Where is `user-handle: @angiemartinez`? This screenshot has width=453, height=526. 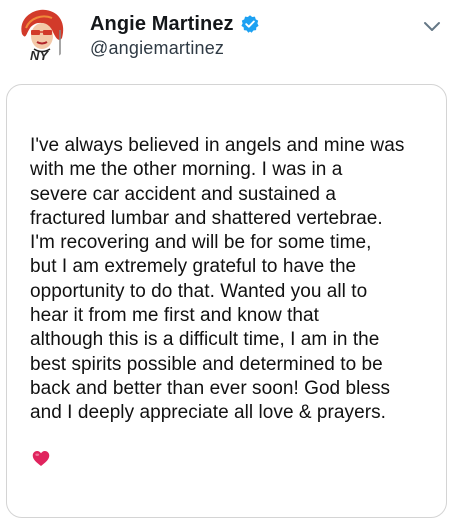
user-handle: @angiemartinez is located at coordinates (157, 48).